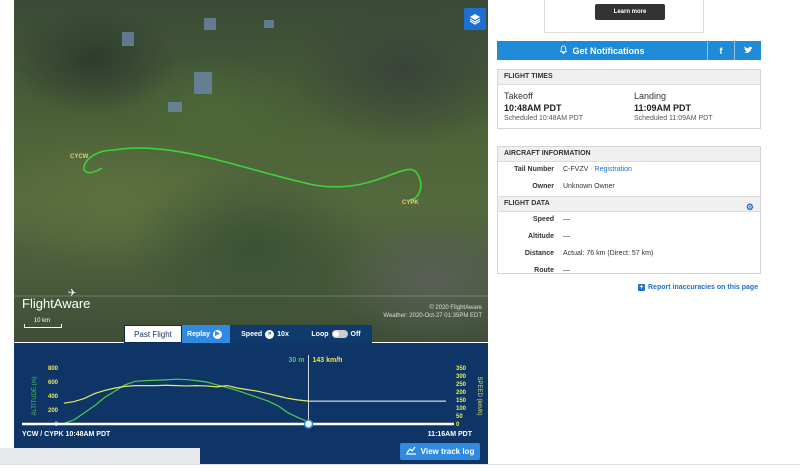 The image size is (800, 472). What do you see at coordinates (630, 12) in the screenshot?
I see `learn-more-button: Learn more` at bounding box center [630, 12].